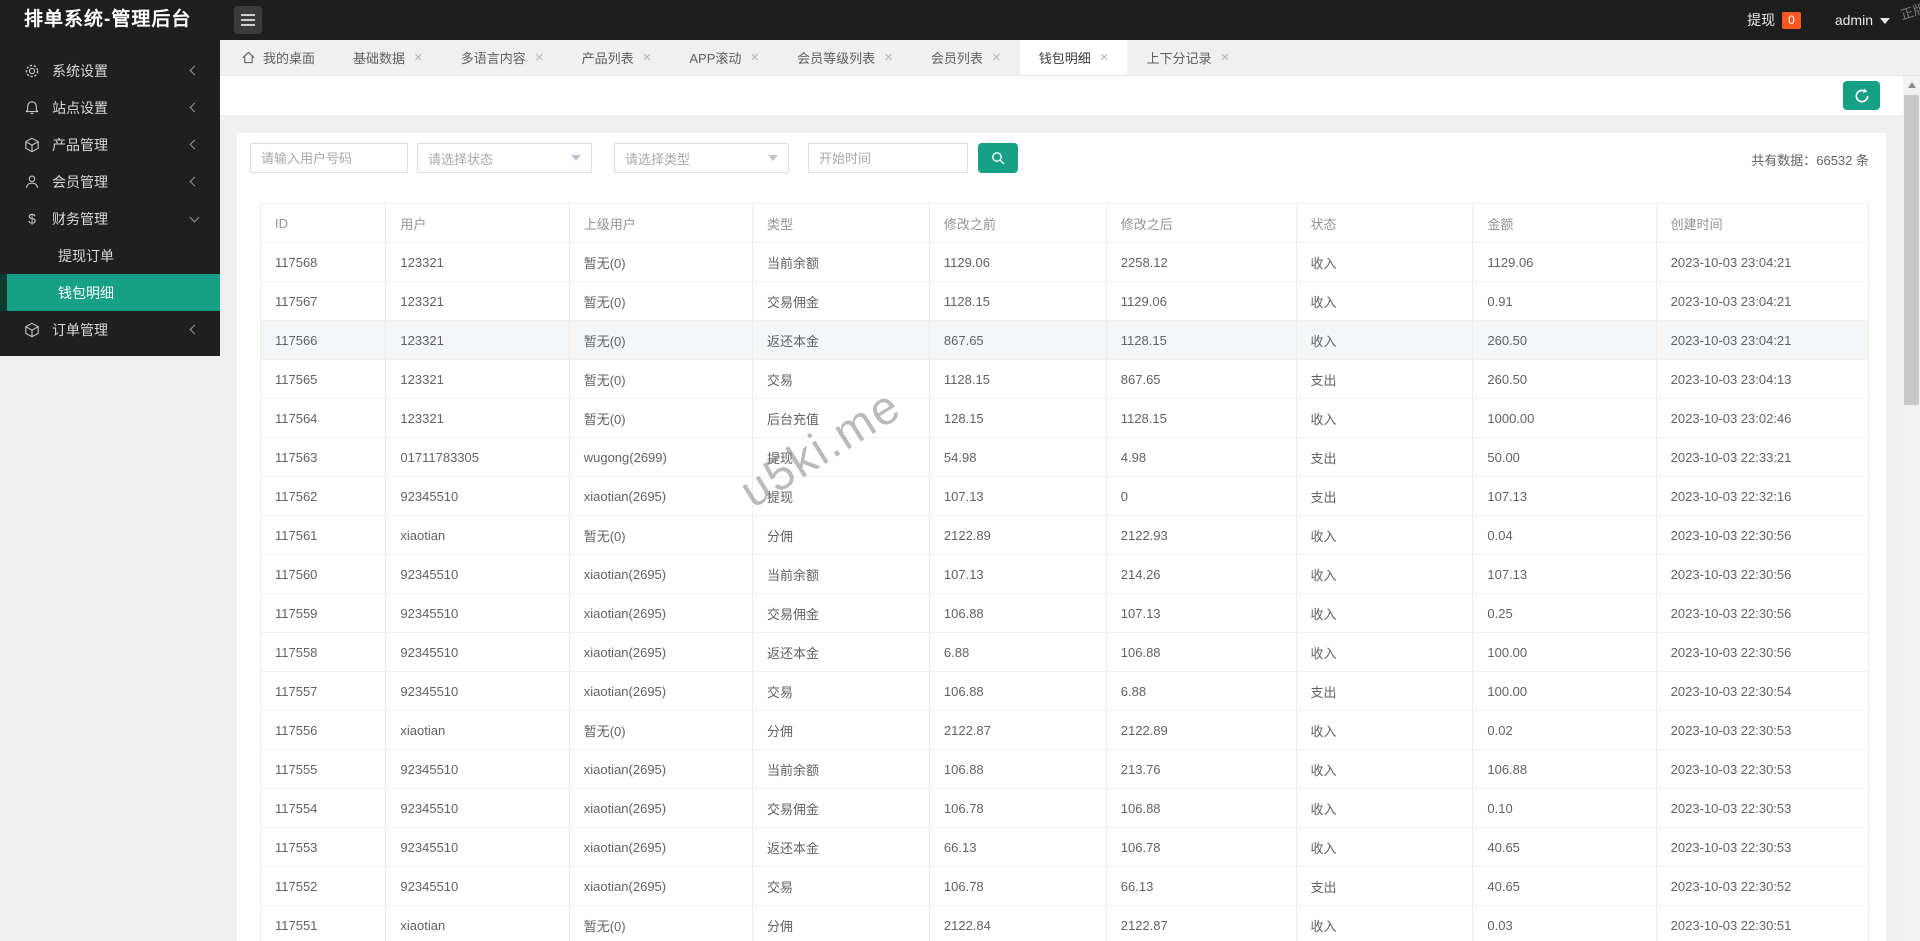 The width and height of the screenshot is (1920, 941). What do you see at coordinates (1564, 847) in the screenshot?
I see `table-cell: 40.65` at bounding box center [1564, 847].